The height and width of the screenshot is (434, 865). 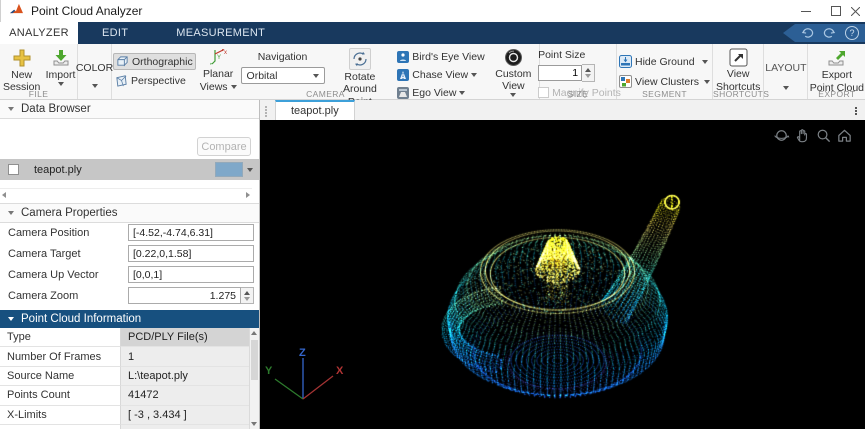 I want to click on point-size-spinner, so click(x=589, y=73).